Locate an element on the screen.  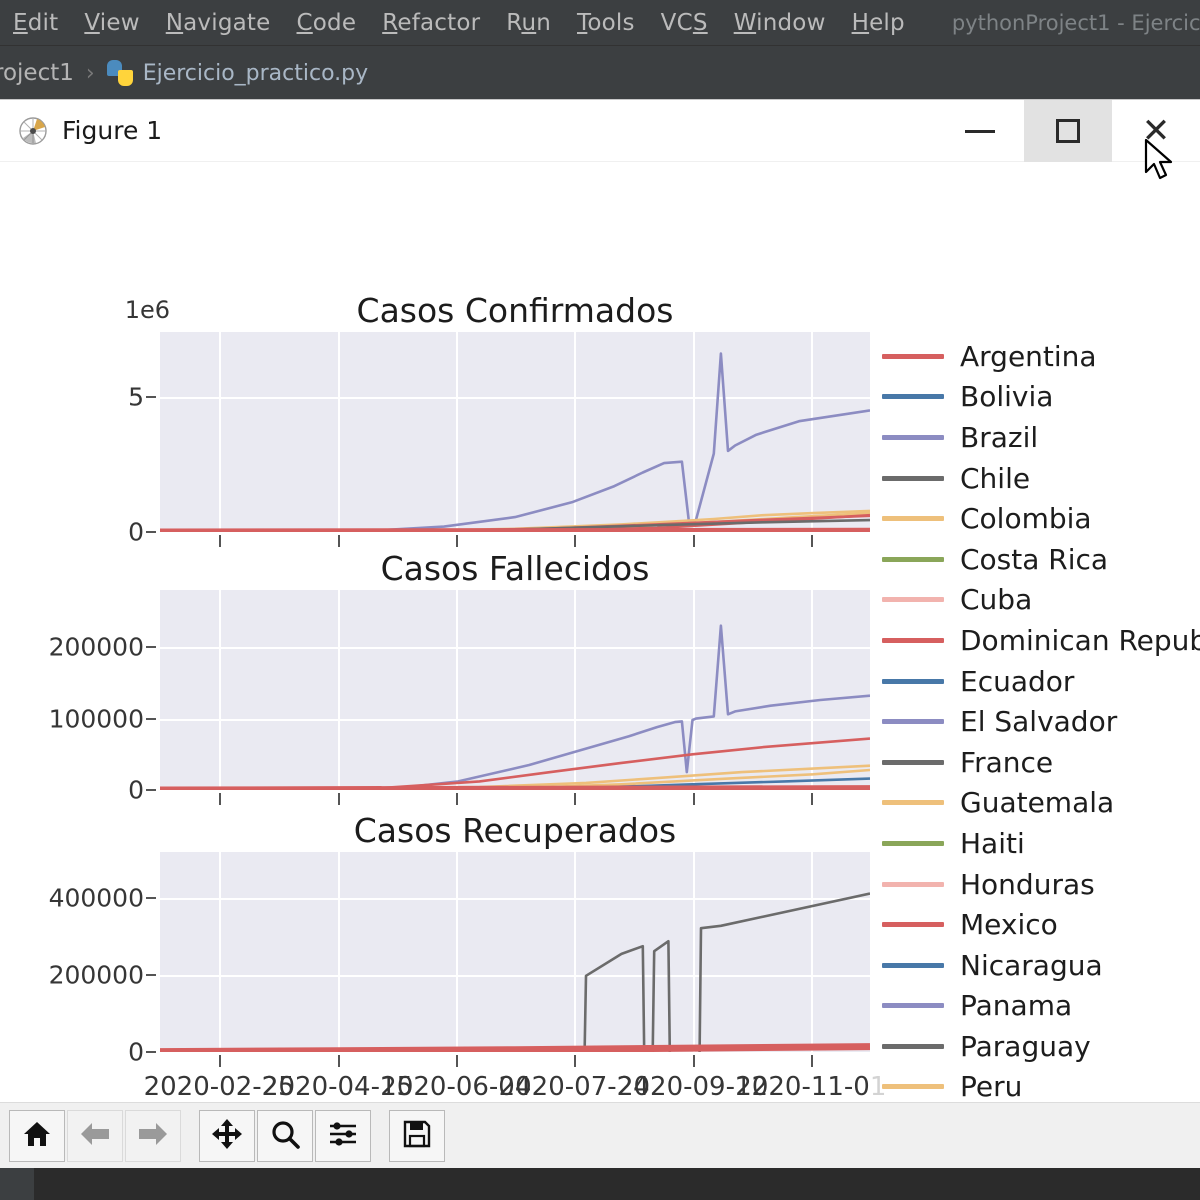
menu-item-edit: Edit is located at coordinates (35, 23).